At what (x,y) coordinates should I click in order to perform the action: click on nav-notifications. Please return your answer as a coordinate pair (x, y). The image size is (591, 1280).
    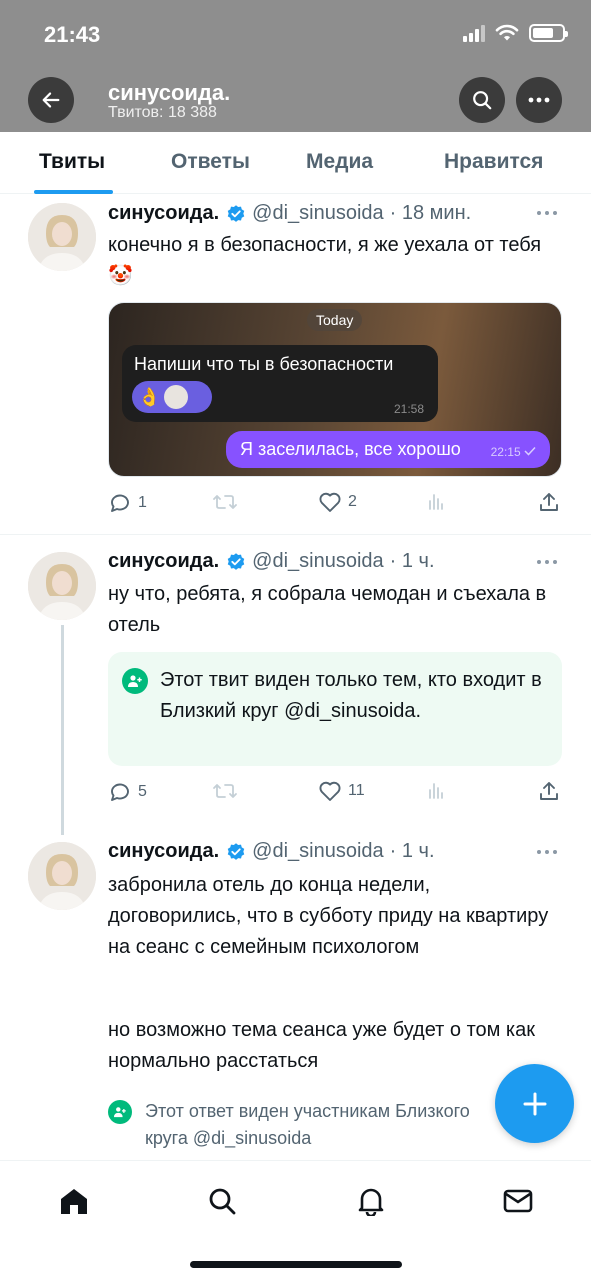
    Looking at the image, I should click on (371, 1201).